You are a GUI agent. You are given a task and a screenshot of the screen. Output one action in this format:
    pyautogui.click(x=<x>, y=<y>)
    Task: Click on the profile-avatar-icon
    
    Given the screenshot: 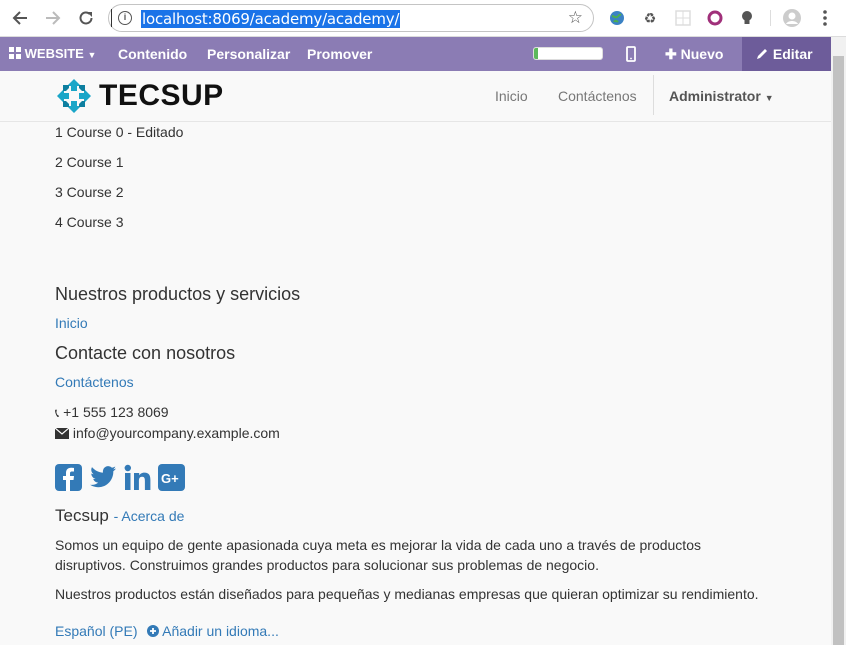 What is the action you would take?
    pyautogui.click(x=792, y=18)
    